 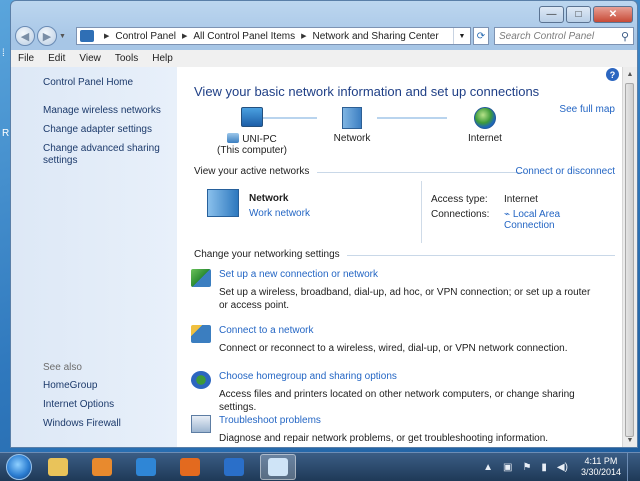 What do you see at coordinates (578, 14) in the screenshot?
I see `maximize-button: □` at bounding box center [578, 14].